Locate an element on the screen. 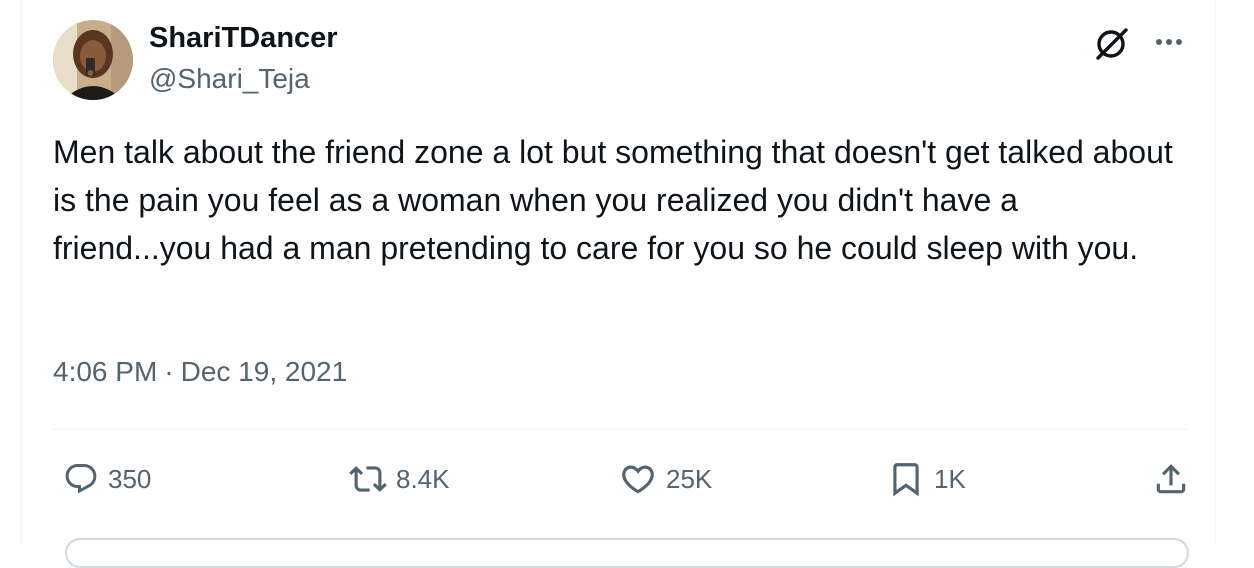  reply-icon is located at coordinates (81, 479).